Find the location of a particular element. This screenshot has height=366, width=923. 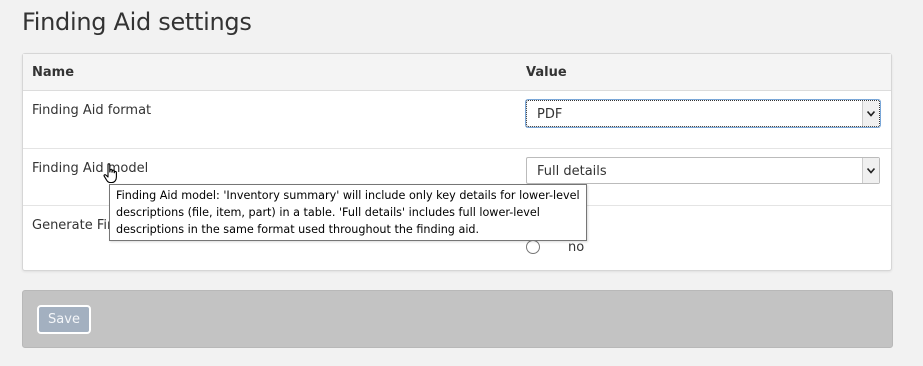

column-header-value: Value is located at coordinates (546, 72).